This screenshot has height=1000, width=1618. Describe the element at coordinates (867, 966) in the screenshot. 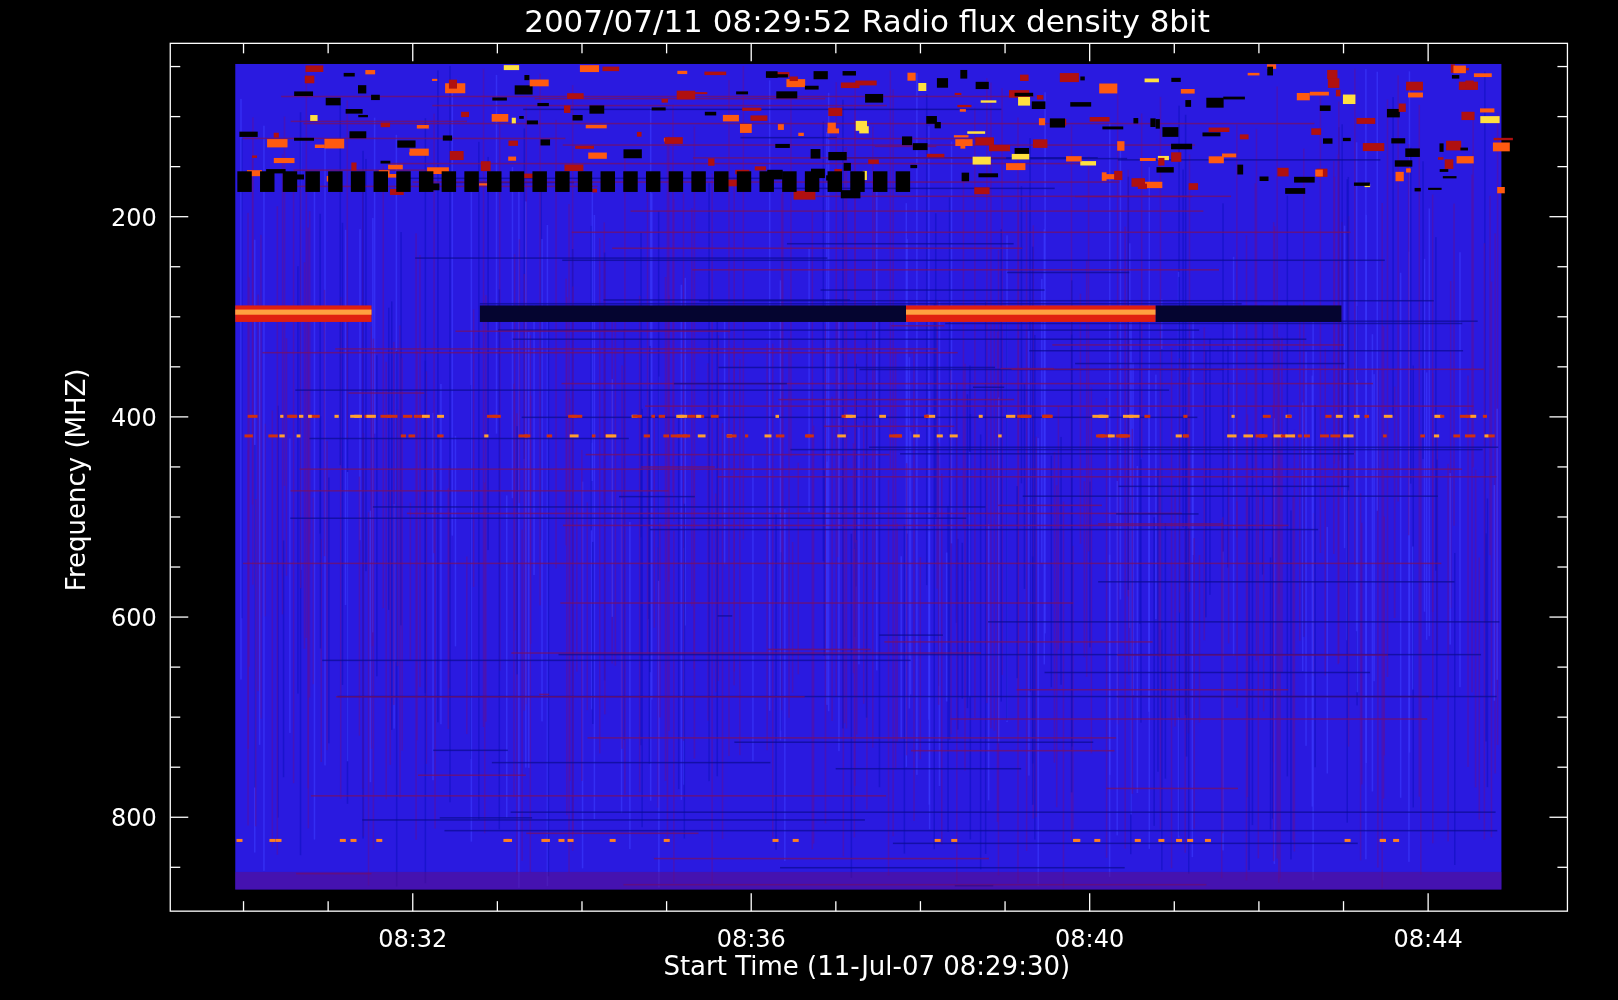

I see `x-axis-label: Start Time (11-Jul-07 08:29:30)` at that location.